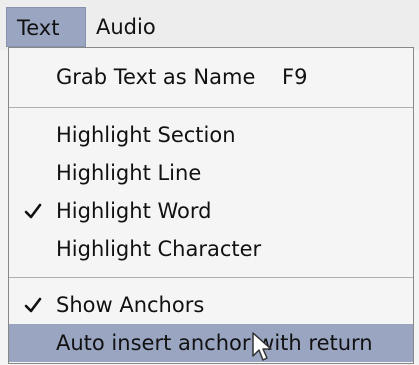 This screenshot has height=365, width=419. I want to click on mouse-pointer-icon, so click(262, 346).